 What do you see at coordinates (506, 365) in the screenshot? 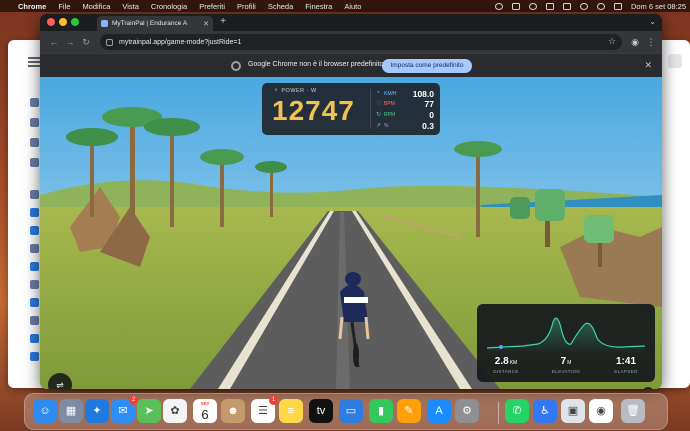
I see `stat-distance: 2.8KM DISTANCE` at bounding box center [506, 365].